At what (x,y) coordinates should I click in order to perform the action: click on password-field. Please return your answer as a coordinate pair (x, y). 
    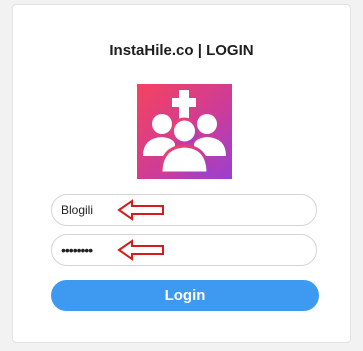
    Looking at the image, I should click on (184, 250).